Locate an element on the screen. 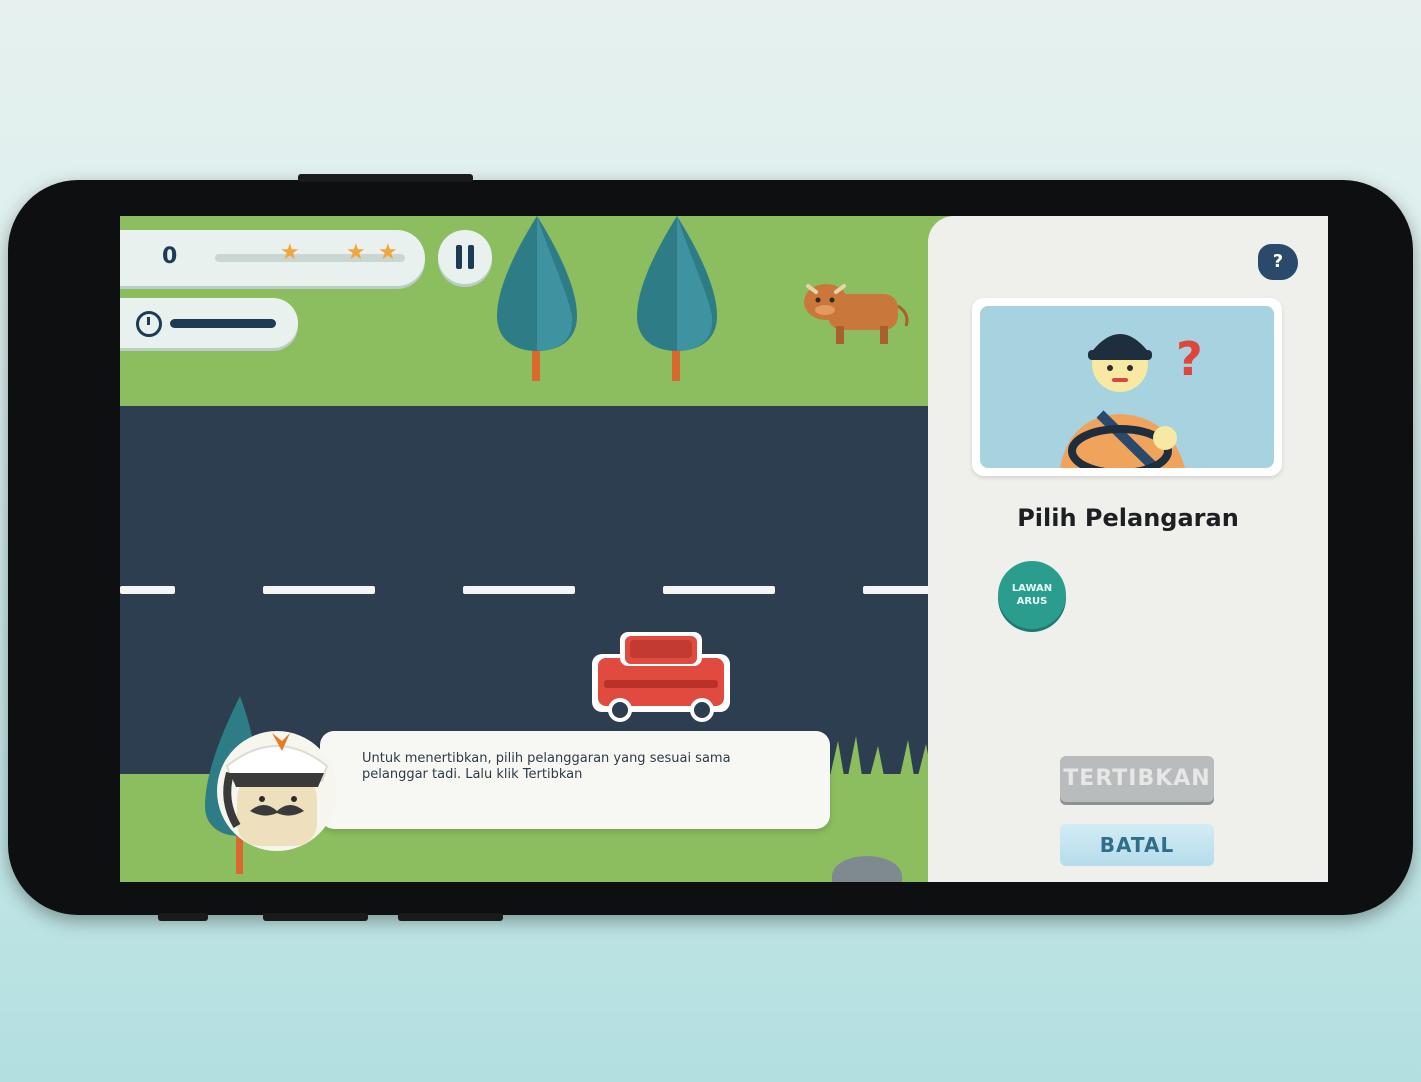  suspect-illustration: ? is located at coordinates (1127, 387).